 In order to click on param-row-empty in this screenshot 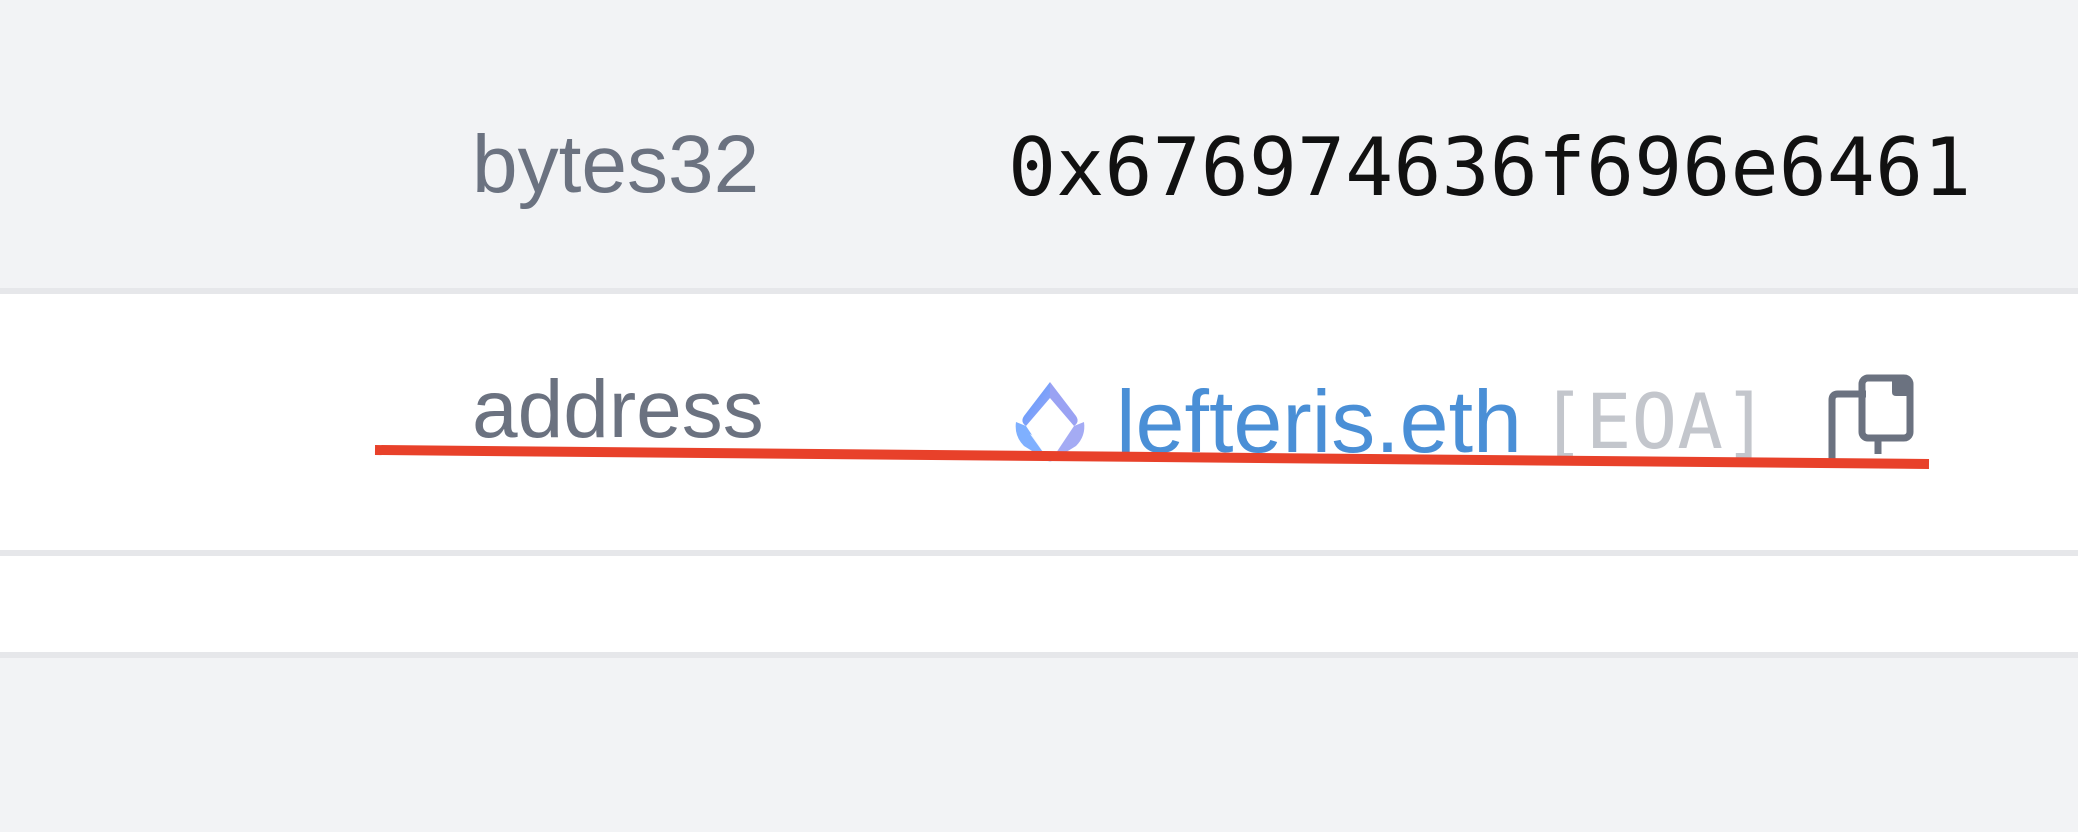, I will do `click(1039, 607)`.